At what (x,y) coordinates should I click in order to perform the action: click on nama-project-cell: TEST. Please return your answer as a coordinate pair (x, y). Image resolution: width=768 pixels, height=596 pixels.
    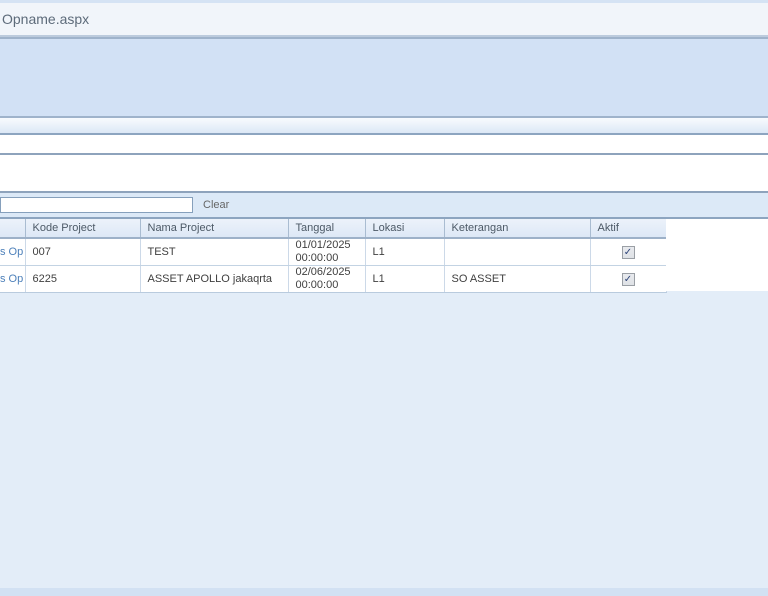
    Looking at the image, I should click on (214, 252).